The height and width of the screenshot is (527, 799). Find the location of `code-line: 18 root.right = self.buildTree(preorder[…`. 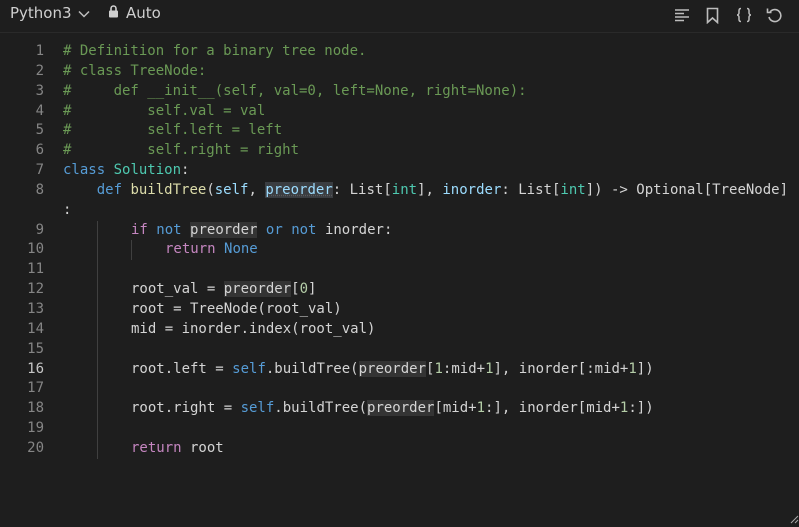

code-line: 18 root.right = self.buildTree(preorder[… is located at coordinates (399, 409).